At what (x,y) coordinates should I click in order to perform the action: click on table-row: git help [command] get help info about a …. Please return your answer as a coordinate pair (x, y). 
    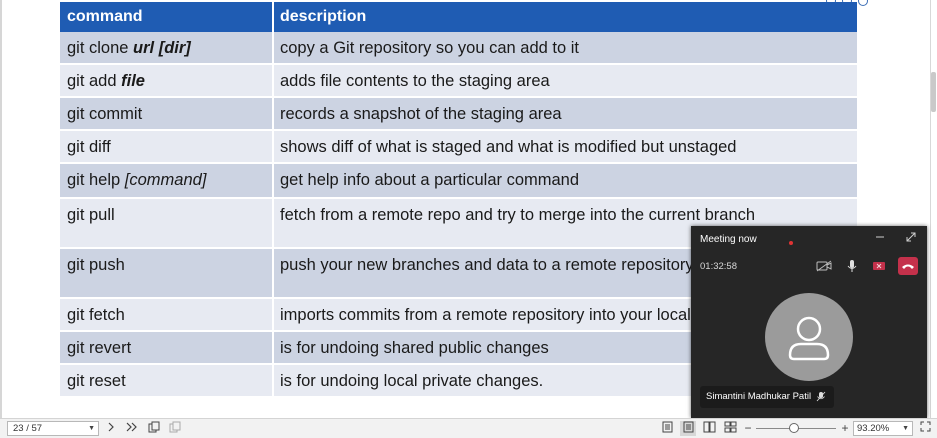
    Looking at the image, I should click on (458, 181).